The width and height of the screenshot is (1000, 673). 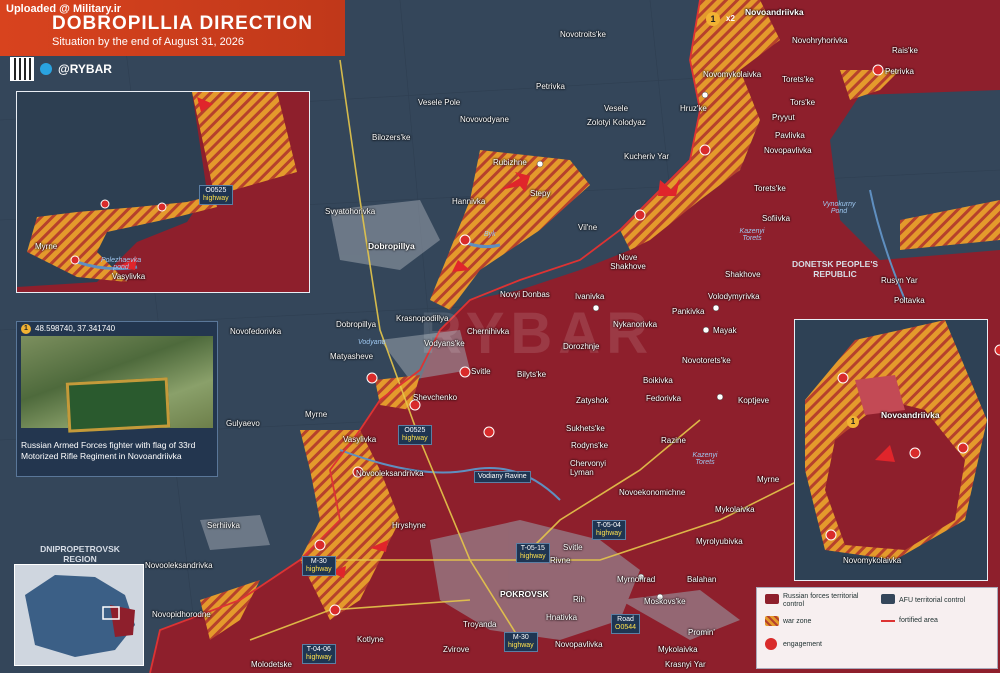 What do you see at coordinates (352, 356) in the screenshot?
I see `place-label: Matyasheve` at bounding box center [352, 356].